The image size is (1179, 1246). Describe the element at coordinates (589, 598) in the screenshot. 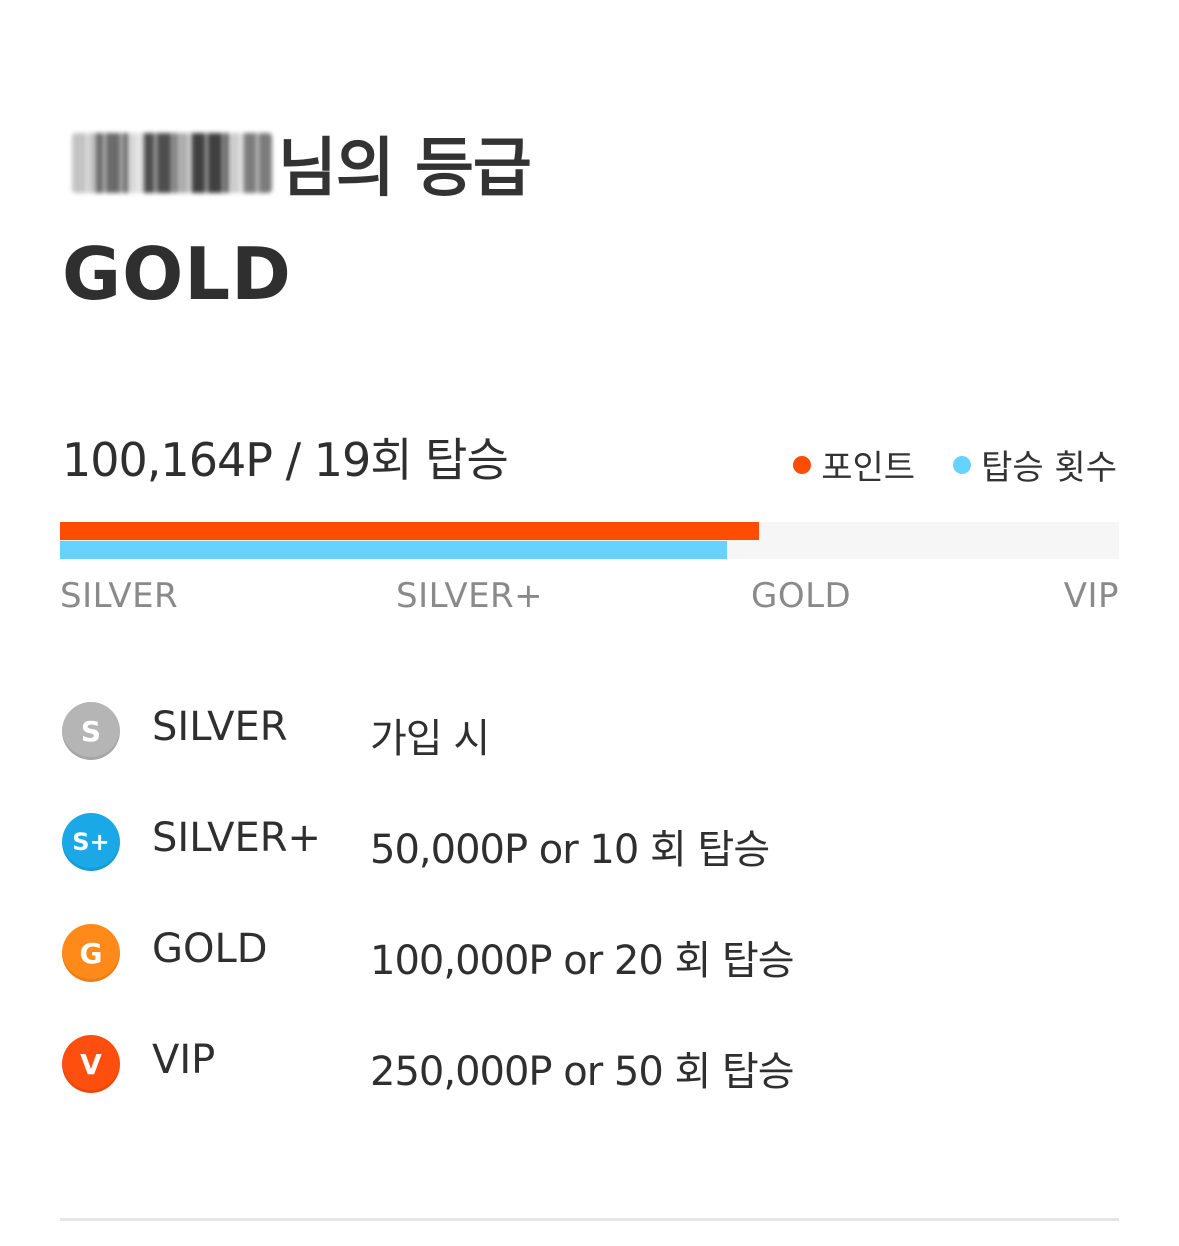

I see `grade-ticks: SILVER SILVER+ GOLD VIP` at that location.